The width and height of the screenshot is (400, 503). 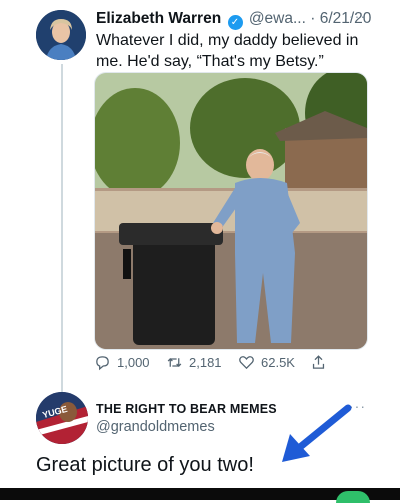 What do you see at coordinates (62, 228) in the screenshot?
I see `thread-line` at bounding box center [62, 228].